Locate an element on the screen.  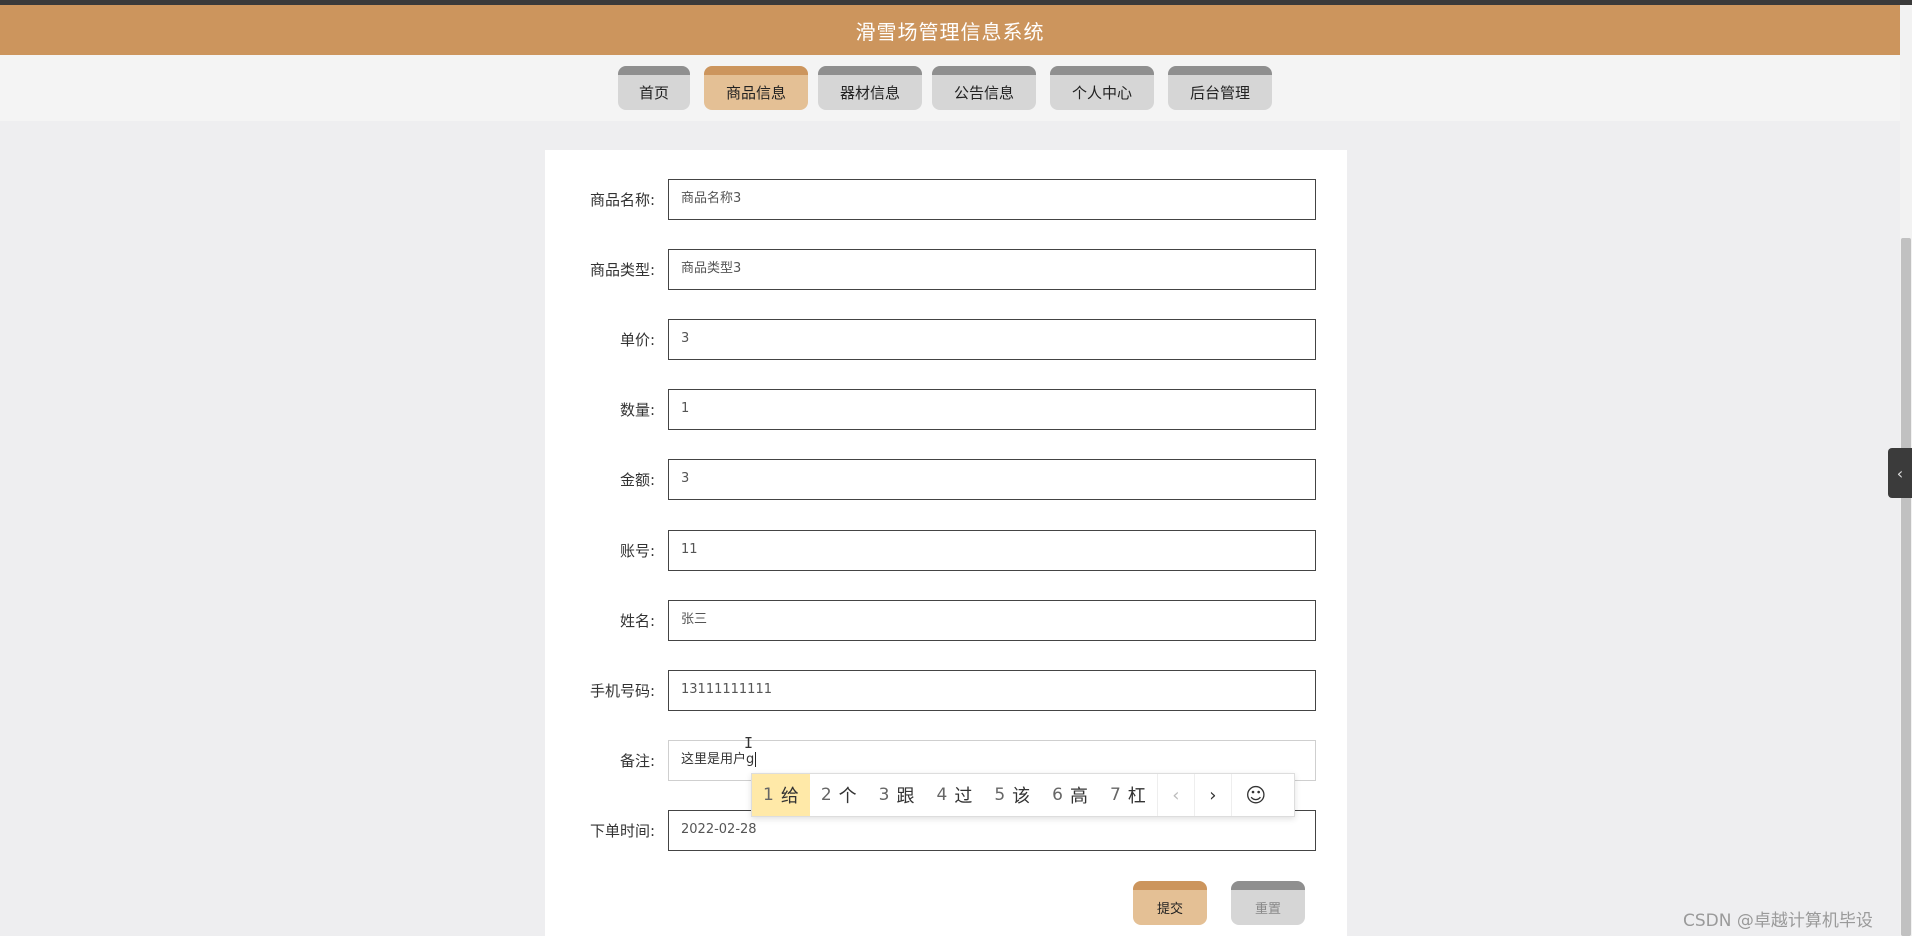
form-row-name: 姓名: 张三 is located at coordinates (946, 621).